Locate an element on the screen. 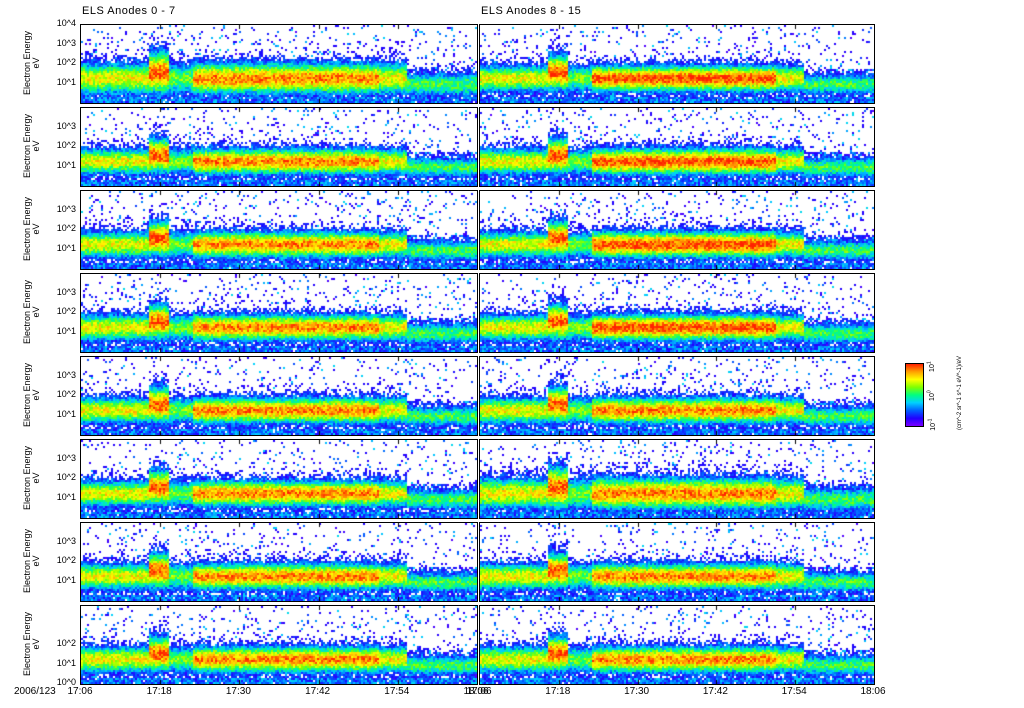 The height and width of the screenshot is (708, 1024). right-title: ELS Anodes 8 - 15 is located at coordinates (531, 11).